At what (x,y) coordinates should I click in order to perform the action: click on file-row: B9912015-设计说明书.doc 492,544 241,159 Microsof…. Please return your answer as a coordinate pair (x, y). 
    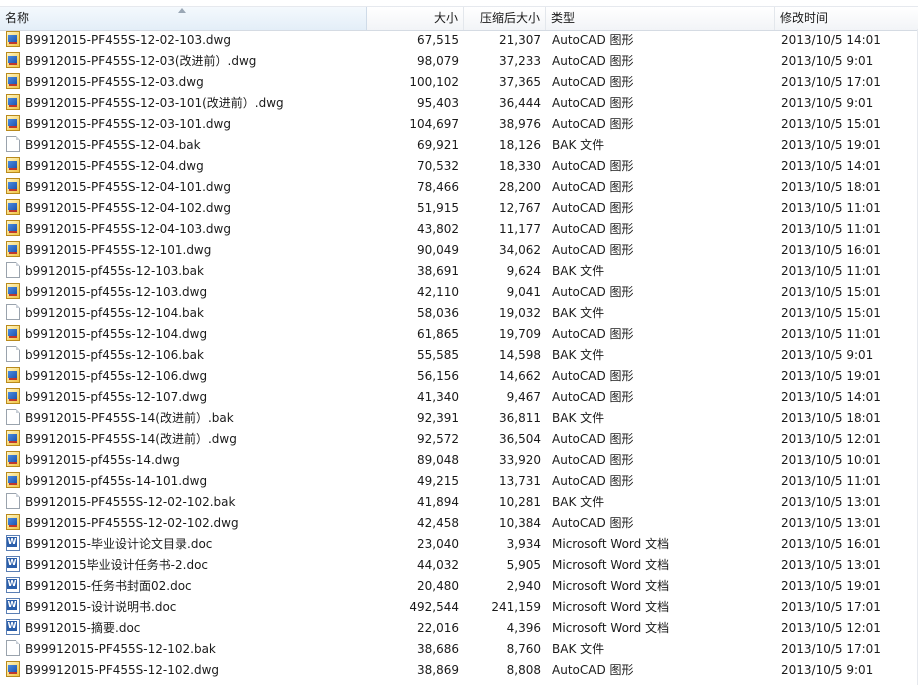
    Looking at the image, I should click on (459, 607).